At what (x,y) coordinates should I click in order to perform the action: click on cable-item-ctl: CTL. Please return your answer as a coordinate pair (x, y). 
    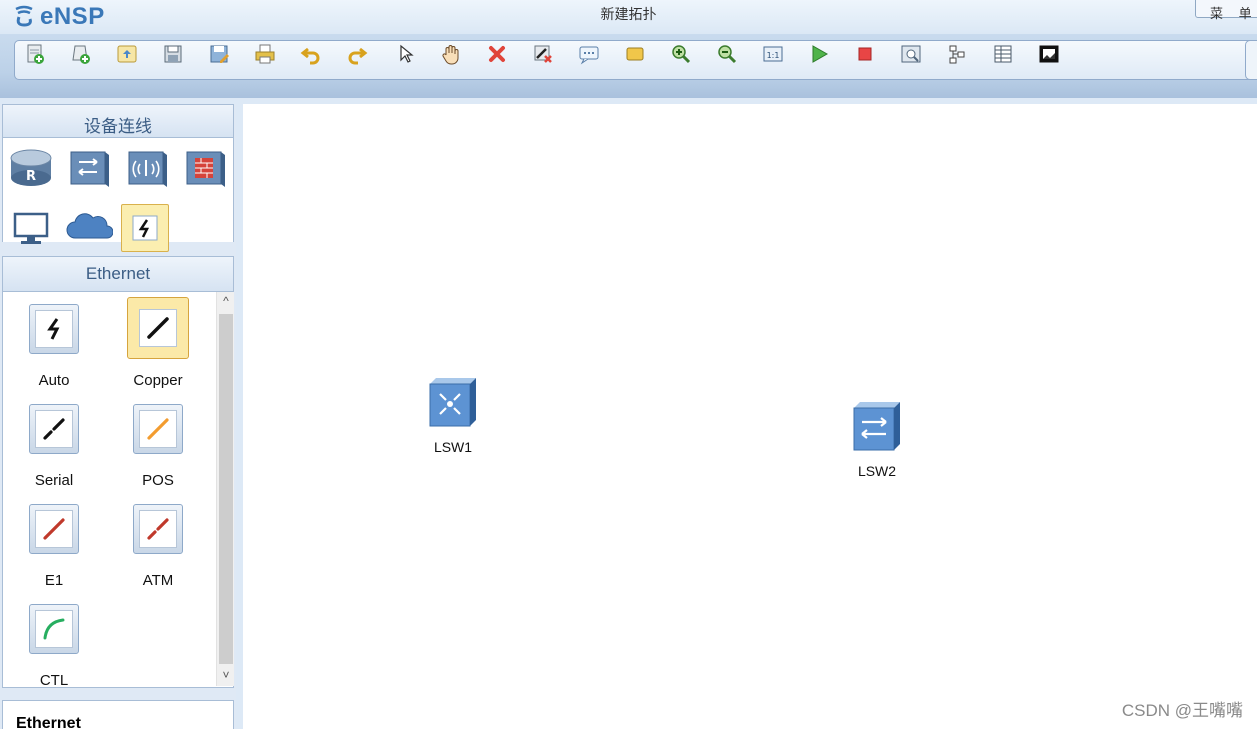
    Looking at the image, I should click on (54, 654).